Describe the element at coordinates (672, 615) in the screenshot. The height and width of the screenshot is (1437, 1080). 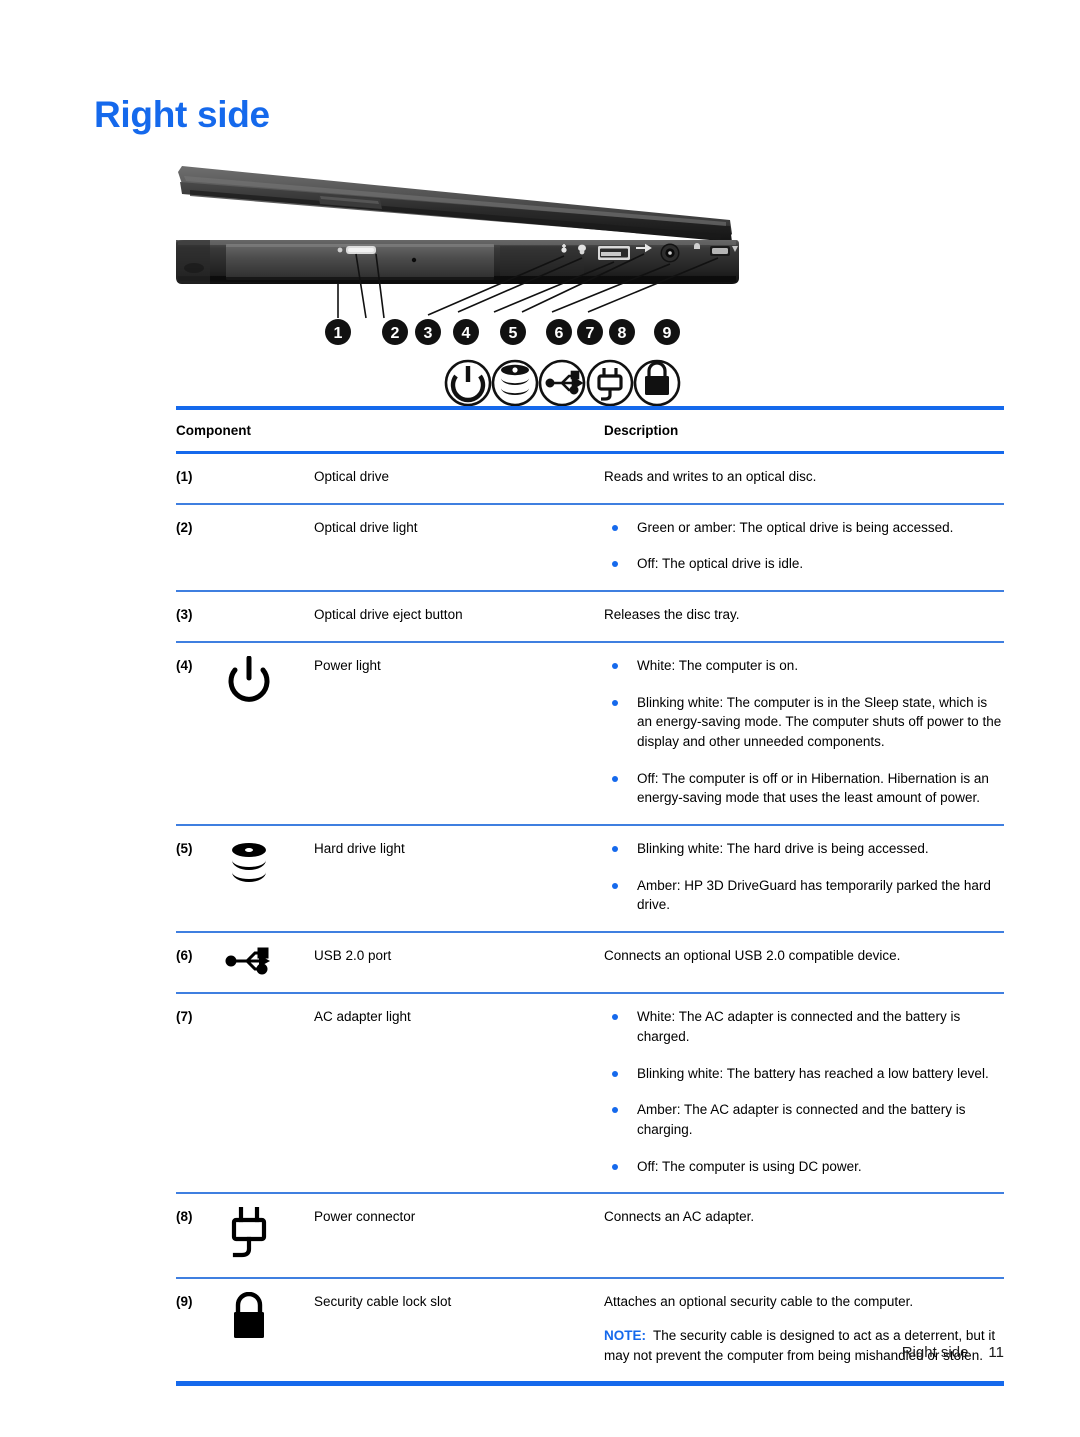
I see `description-text: Releases the disc tray.` at that location.